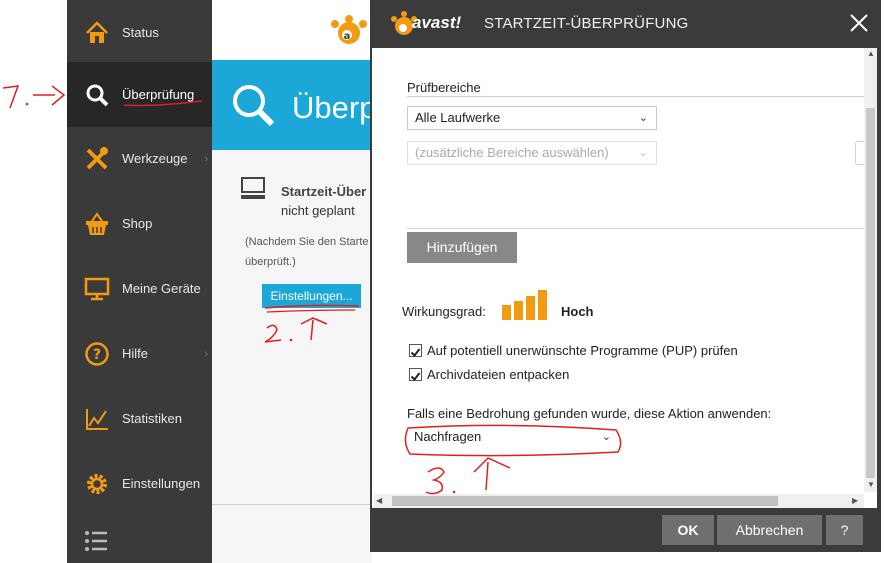 The image size is (884, 563). Describe the element at coordinates (458, 117) in the screenshot. I see `drive-select-value: Alle Laufwerke` at that location.